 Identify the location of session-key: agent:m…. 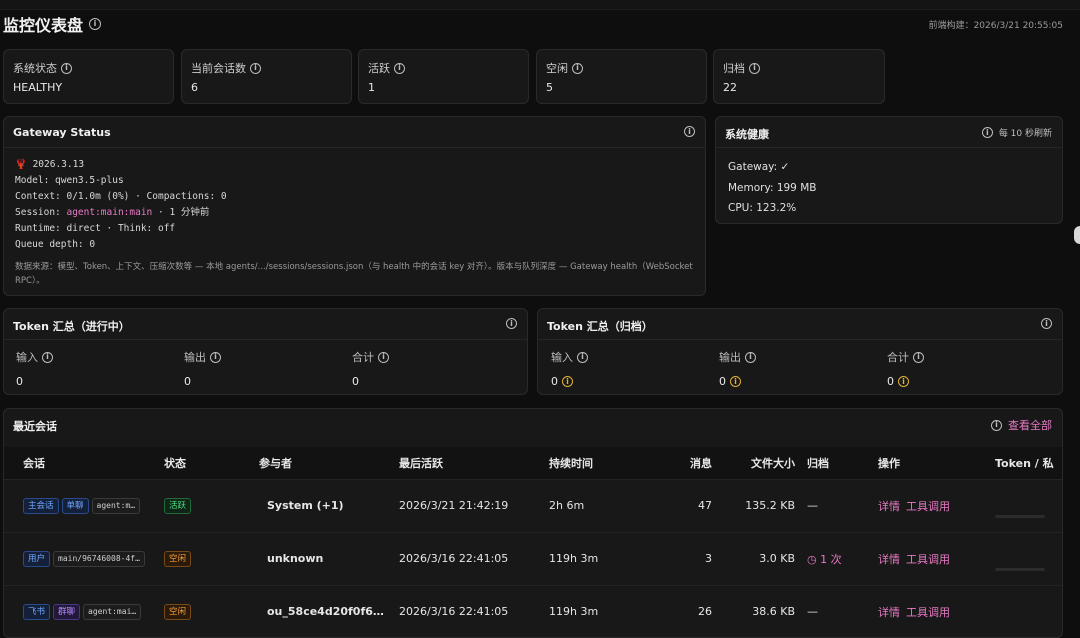
(116, 505).